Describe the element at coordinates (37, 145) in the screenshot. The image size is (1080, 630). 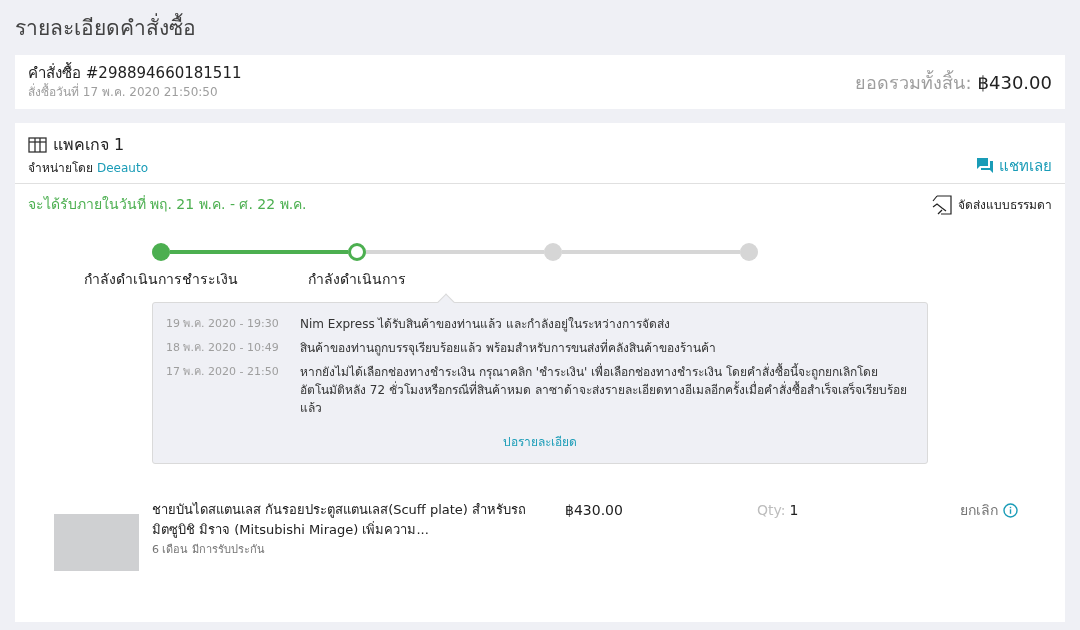
I see `package-icon` at that location.